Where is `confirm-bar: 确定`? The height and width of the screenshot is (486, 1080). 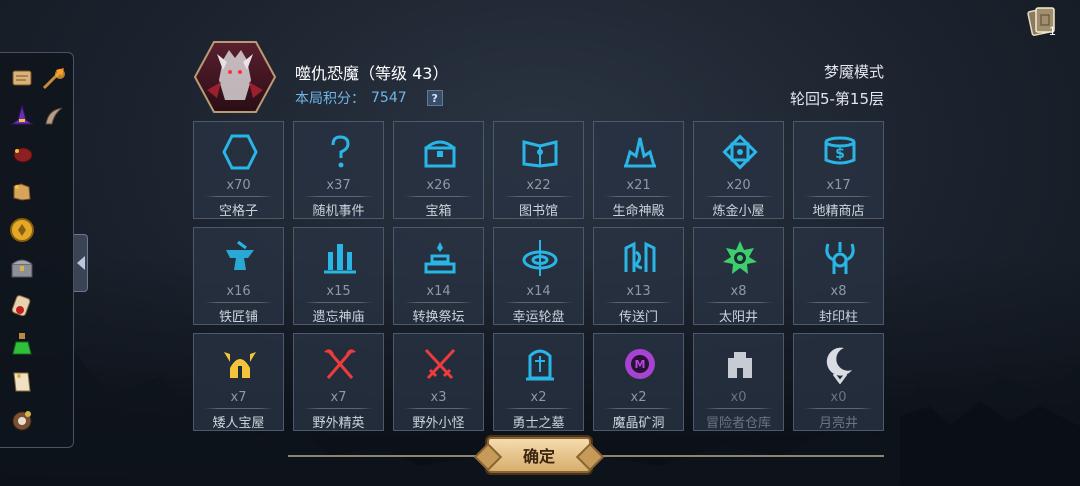
confirm-bar: 确定 is located at coordinates (586, 455).